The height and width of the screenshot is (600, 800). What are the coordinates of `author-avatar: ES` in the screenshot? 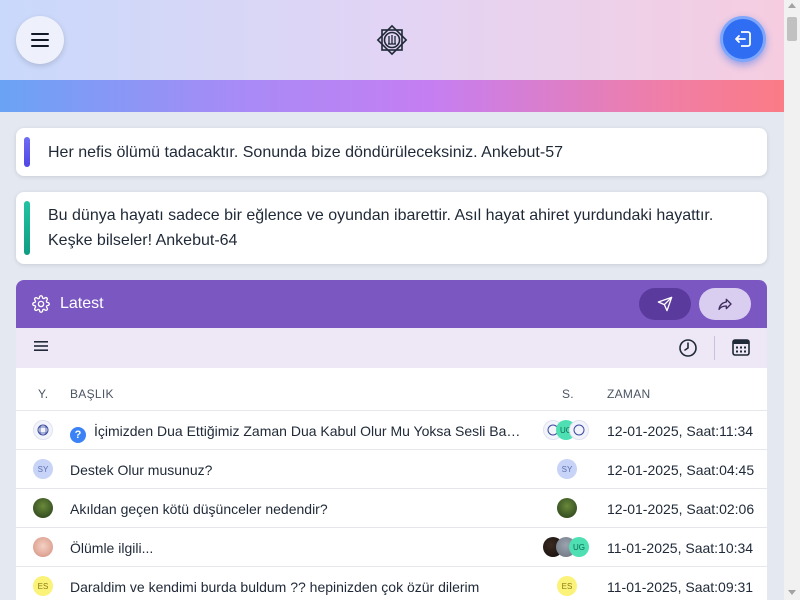 It's located at (43, 586).